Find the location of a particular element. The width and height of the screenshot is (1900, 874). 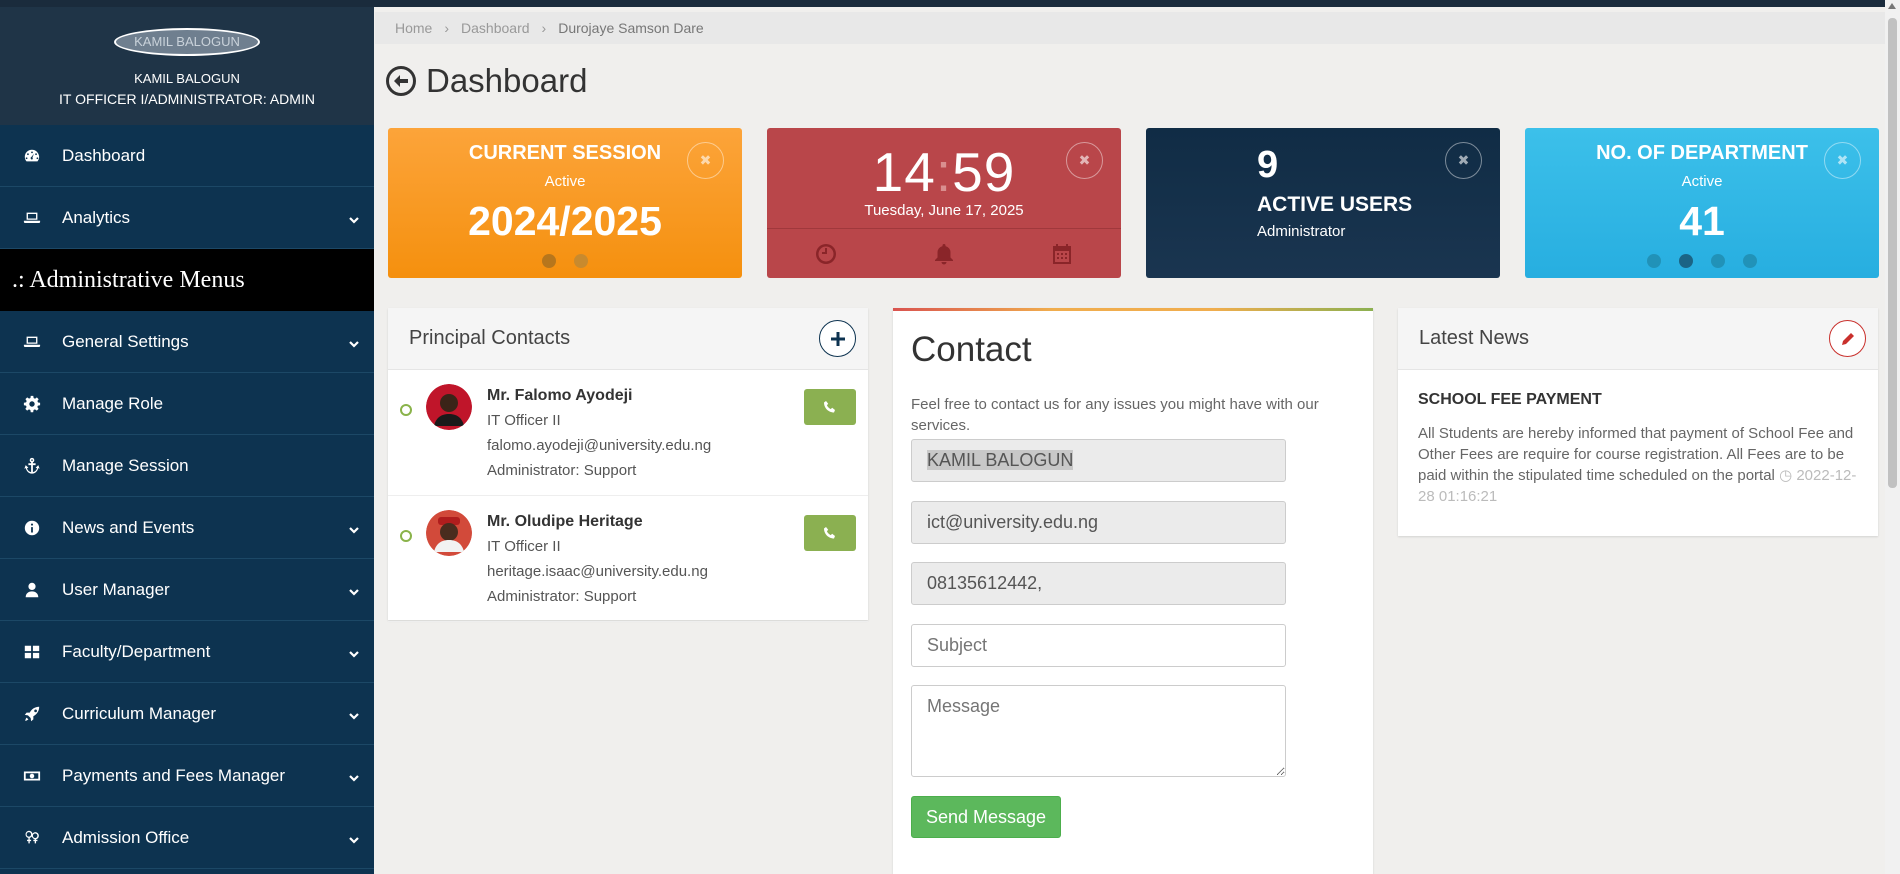

avatar: KAMIL BALOGUN is located at coordinates (187, 42).